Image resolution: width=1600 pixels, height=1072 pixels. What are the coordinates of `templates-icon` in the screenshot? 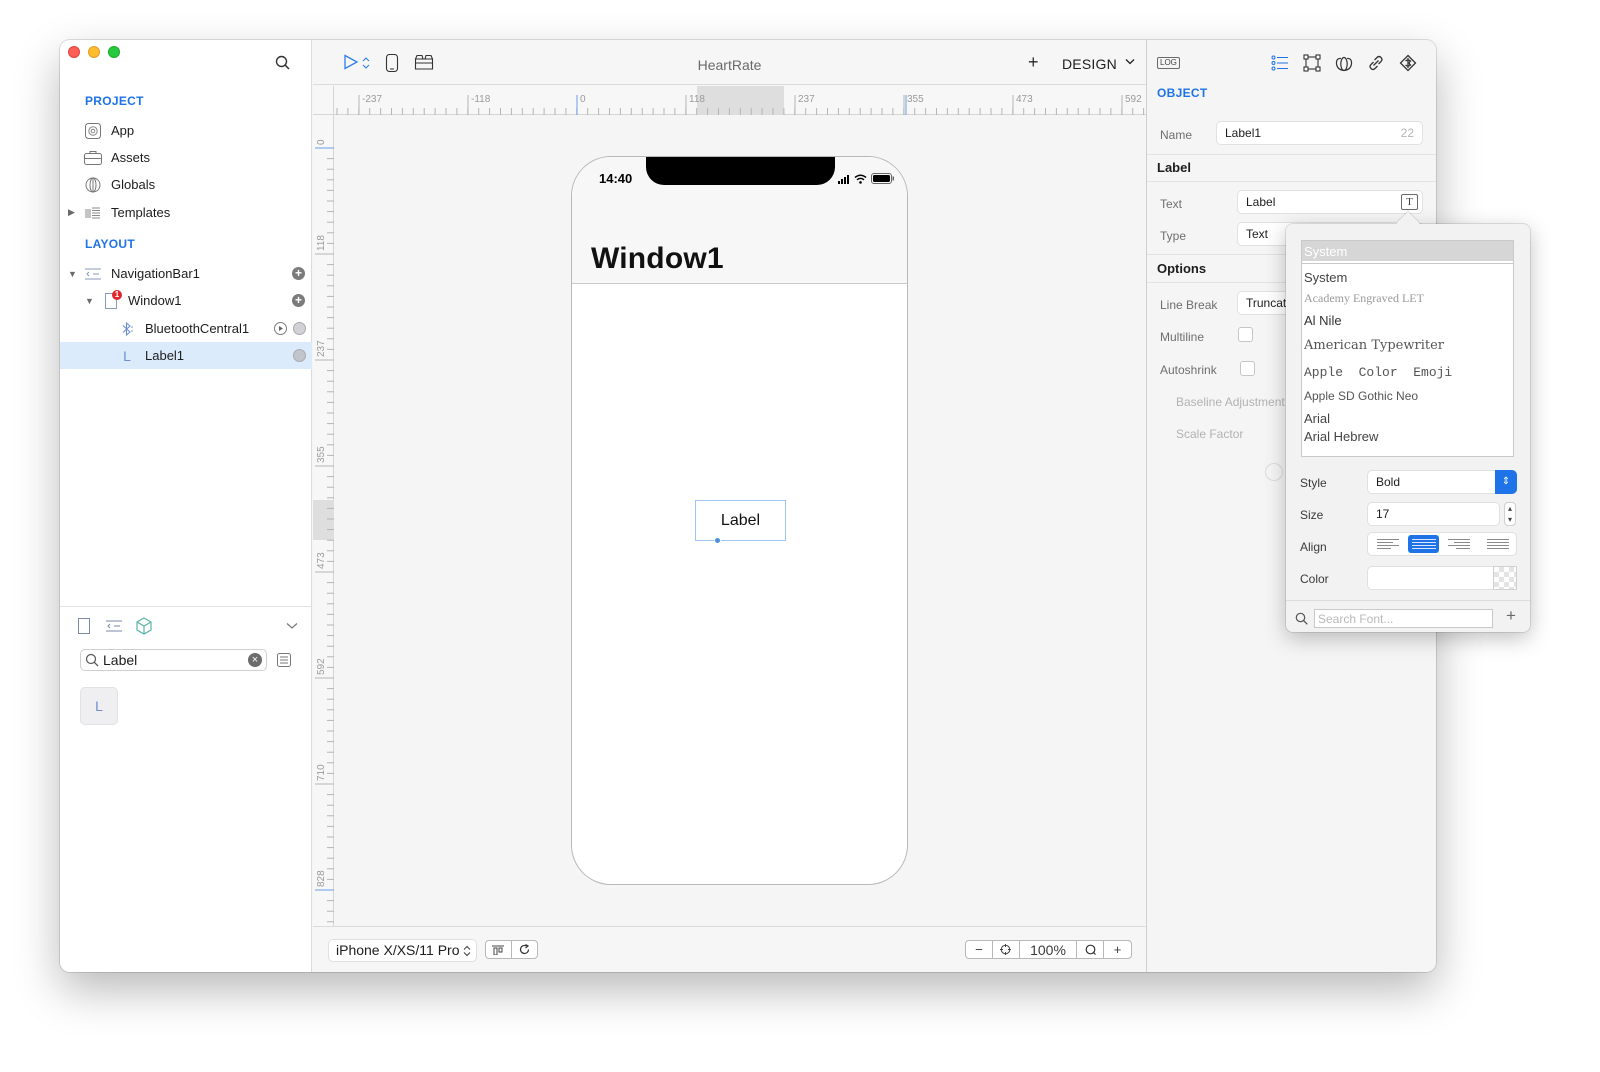 It's located at (93, 213).